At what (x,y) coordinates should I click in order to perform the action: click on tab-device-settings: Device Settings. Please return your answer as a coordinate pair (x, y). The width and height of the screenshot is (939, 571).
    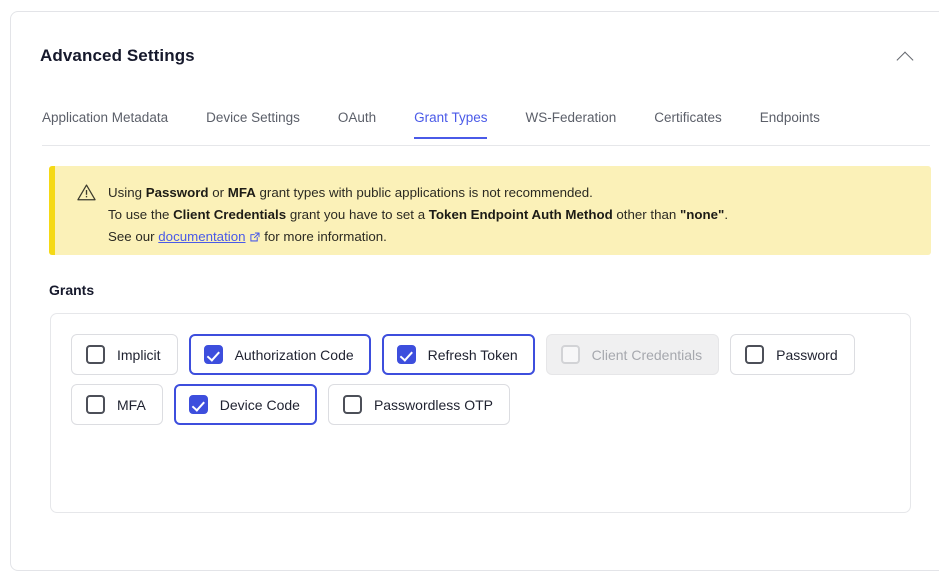
    Looking at the image, I should click on (253, 123).